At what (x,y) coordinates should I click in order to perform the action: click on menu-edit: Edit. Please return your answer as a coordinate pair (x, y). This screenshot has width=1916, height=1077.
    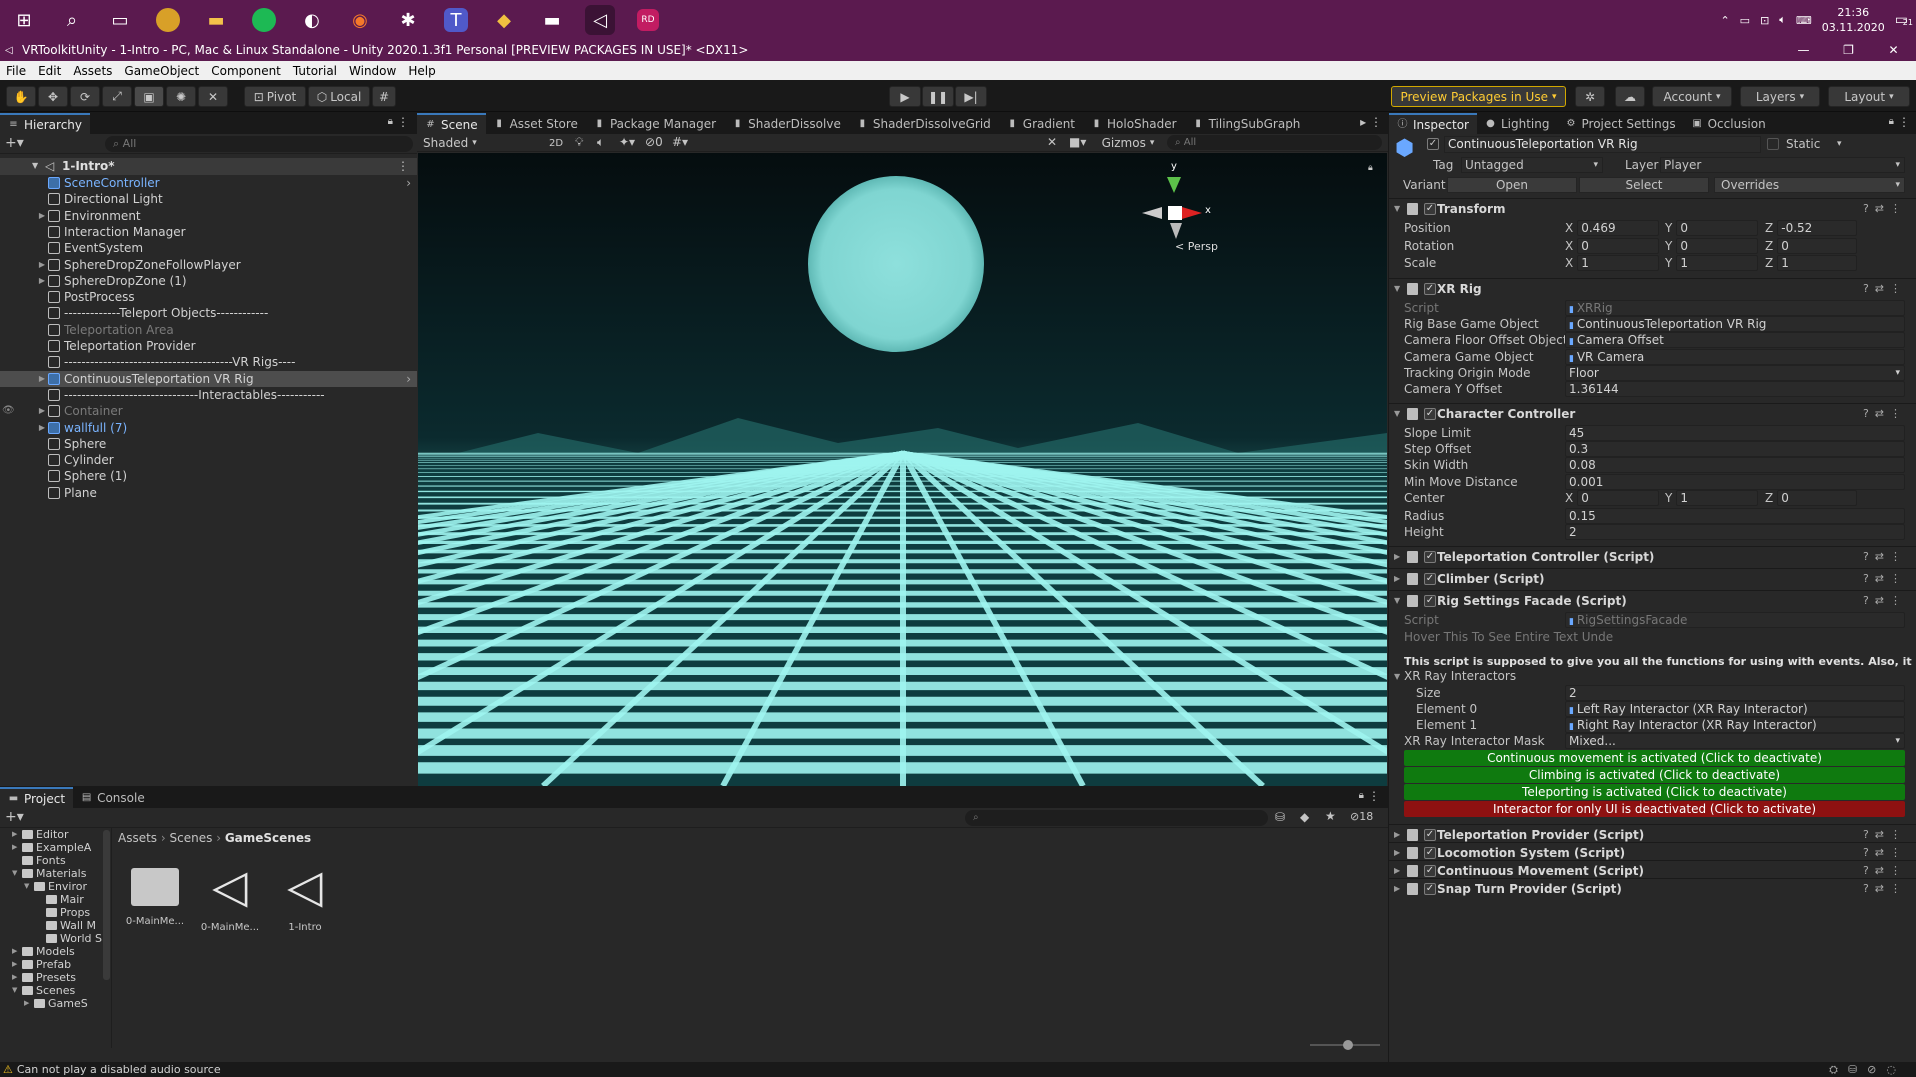
    Looking at the image, I should click on (49, 71).